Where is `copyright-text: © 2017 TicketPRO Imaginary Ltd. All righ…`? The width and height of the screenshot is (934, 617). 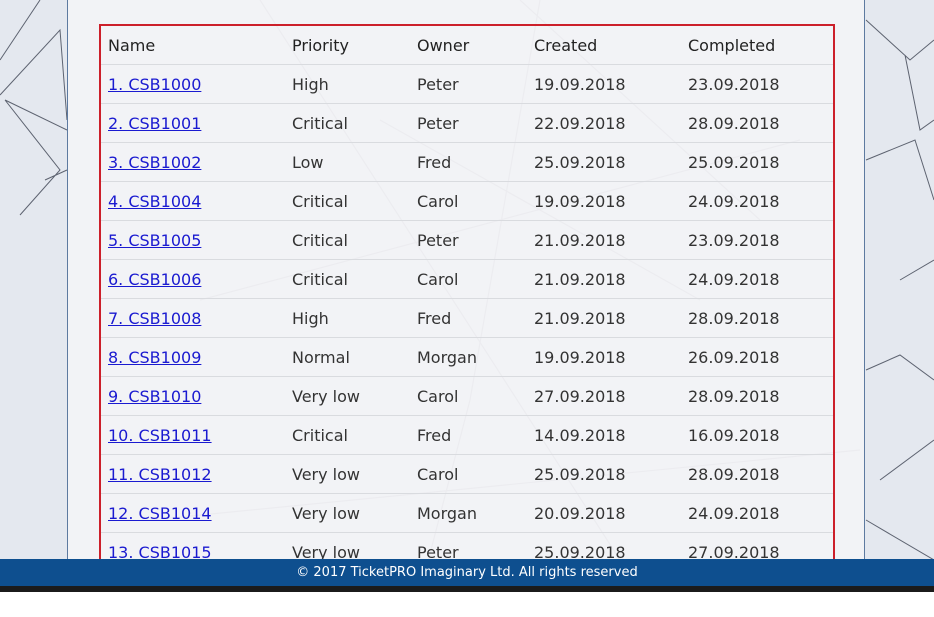
copyright-text: © 2017 TicketPRO Imaginary Ltd. All righ… is located at coordinates (467, 572).